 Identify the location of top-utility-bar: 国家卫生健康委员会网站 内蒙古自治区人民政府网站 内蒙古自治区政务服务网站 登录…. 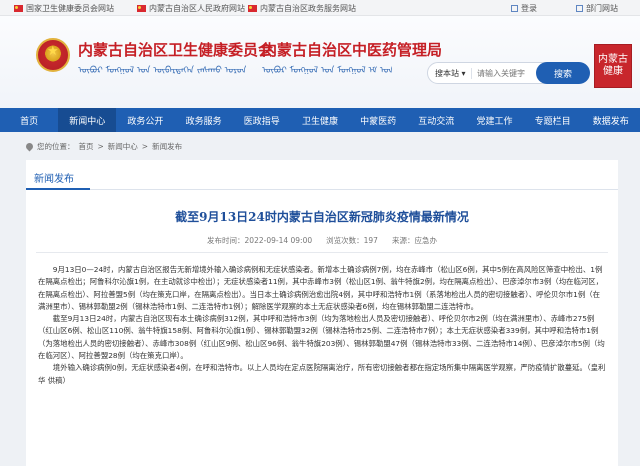
(320, 8).